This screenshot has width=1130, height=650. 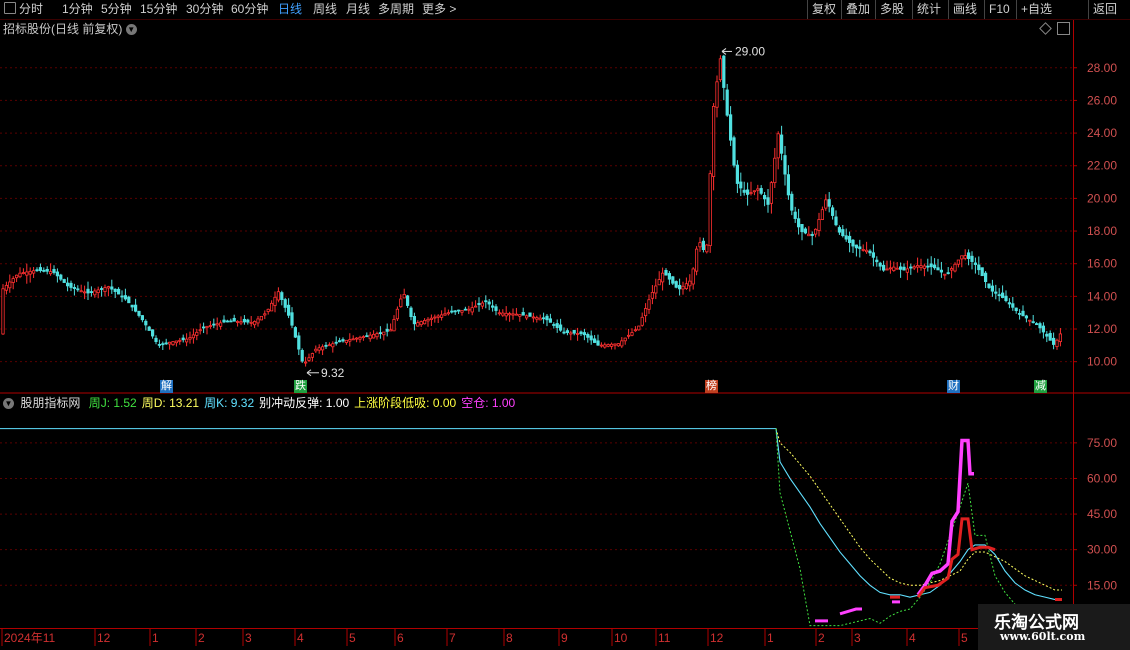 What do you see at coordinates (821, 638) in the screenshot?
I see `x-tick-label: 2` at bounding box center [821, 638].